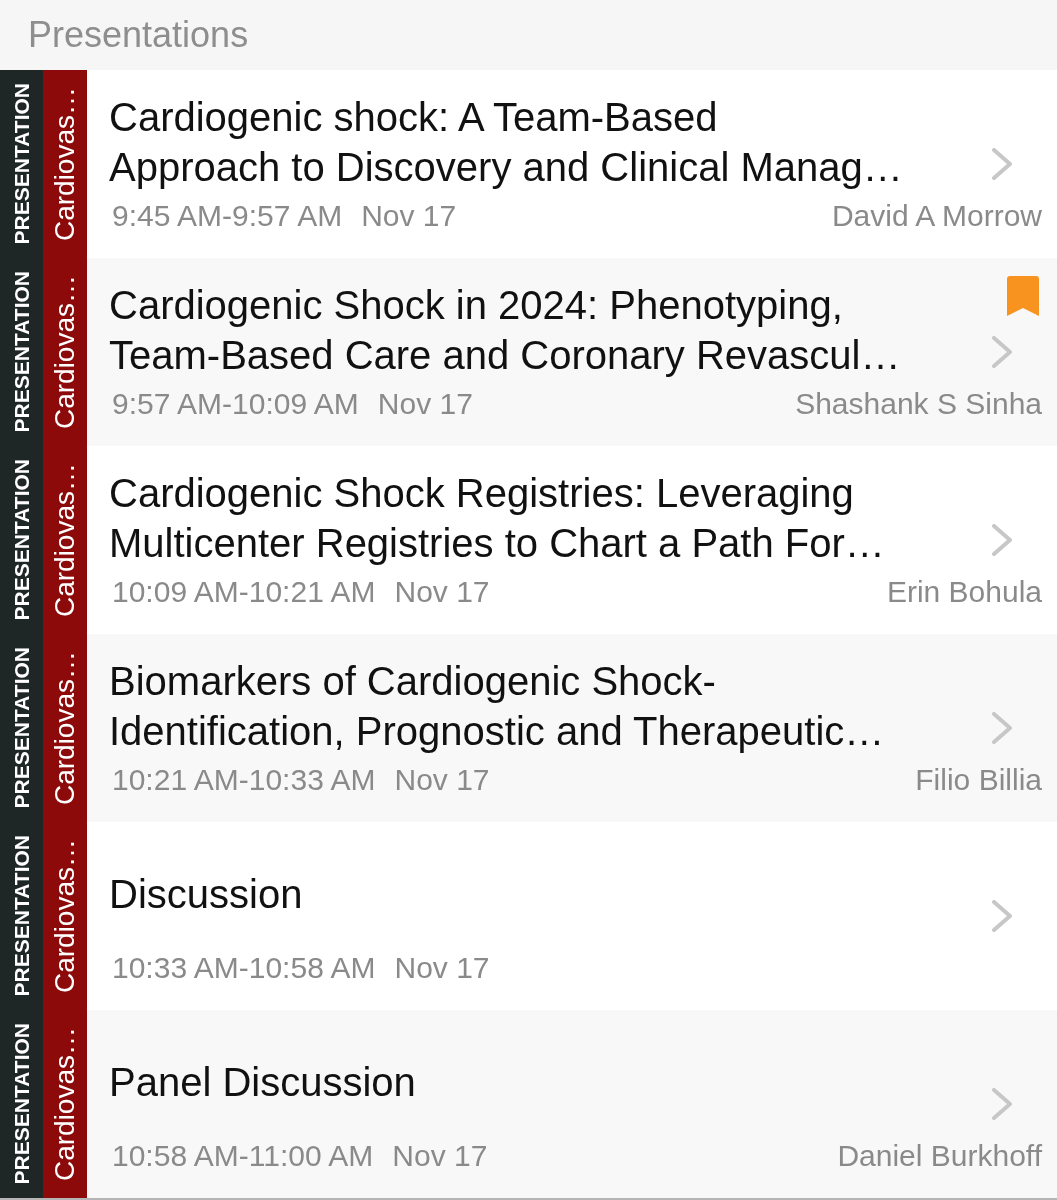 The image size is (1057, 1200). What do you see at coordinates (939, 1156) in the screenshot?
I see `speaker-name: Daniel Burkhoff` at bounding box center [939, 1156].